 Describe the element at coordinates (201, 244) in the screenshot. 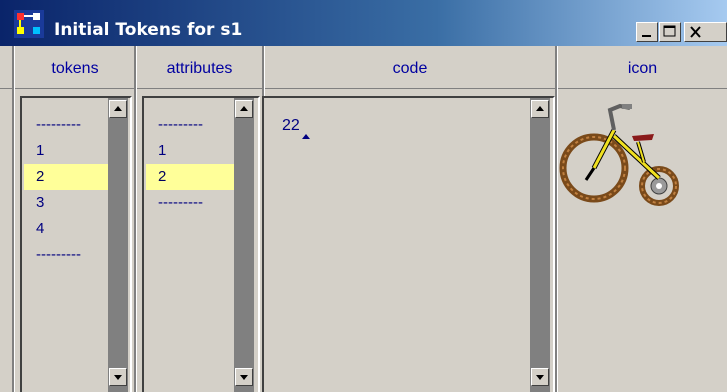

I see `attributes-listbox: --------- 1 2 ---------` at that location.